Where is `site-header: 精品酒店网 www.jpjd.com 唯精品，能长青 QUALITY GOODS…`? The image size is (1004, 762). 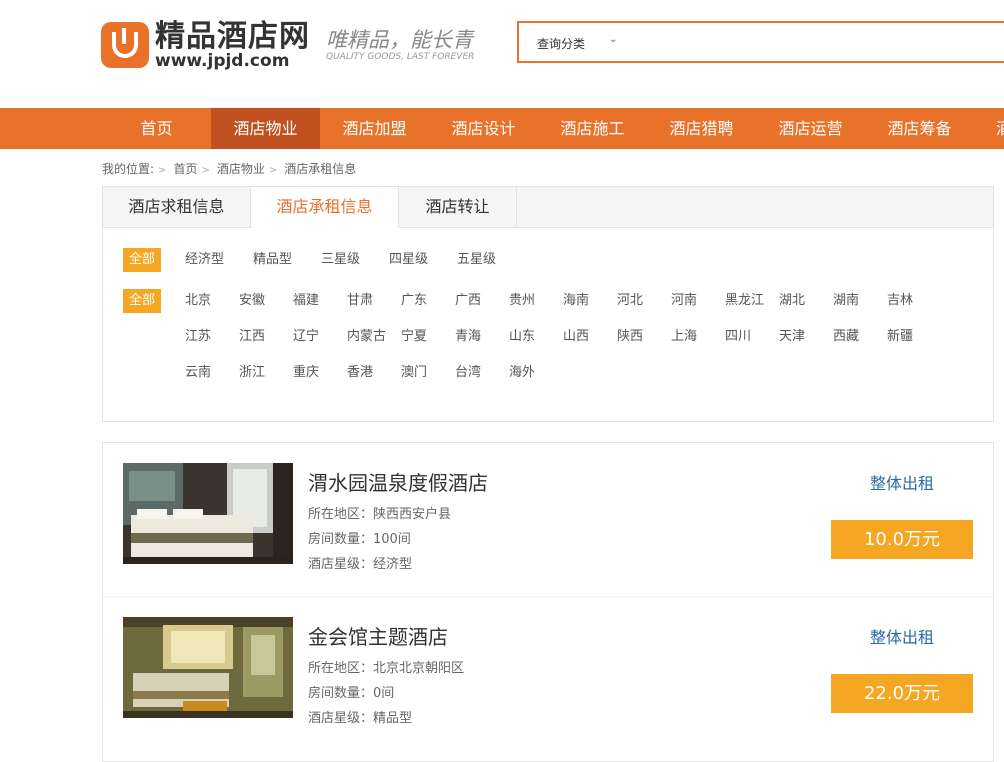 site-header: 精品酒店网 www.jpjd.com 唯精品，能长青 QUALITY GOODS… is located at coordinates (502, 54).